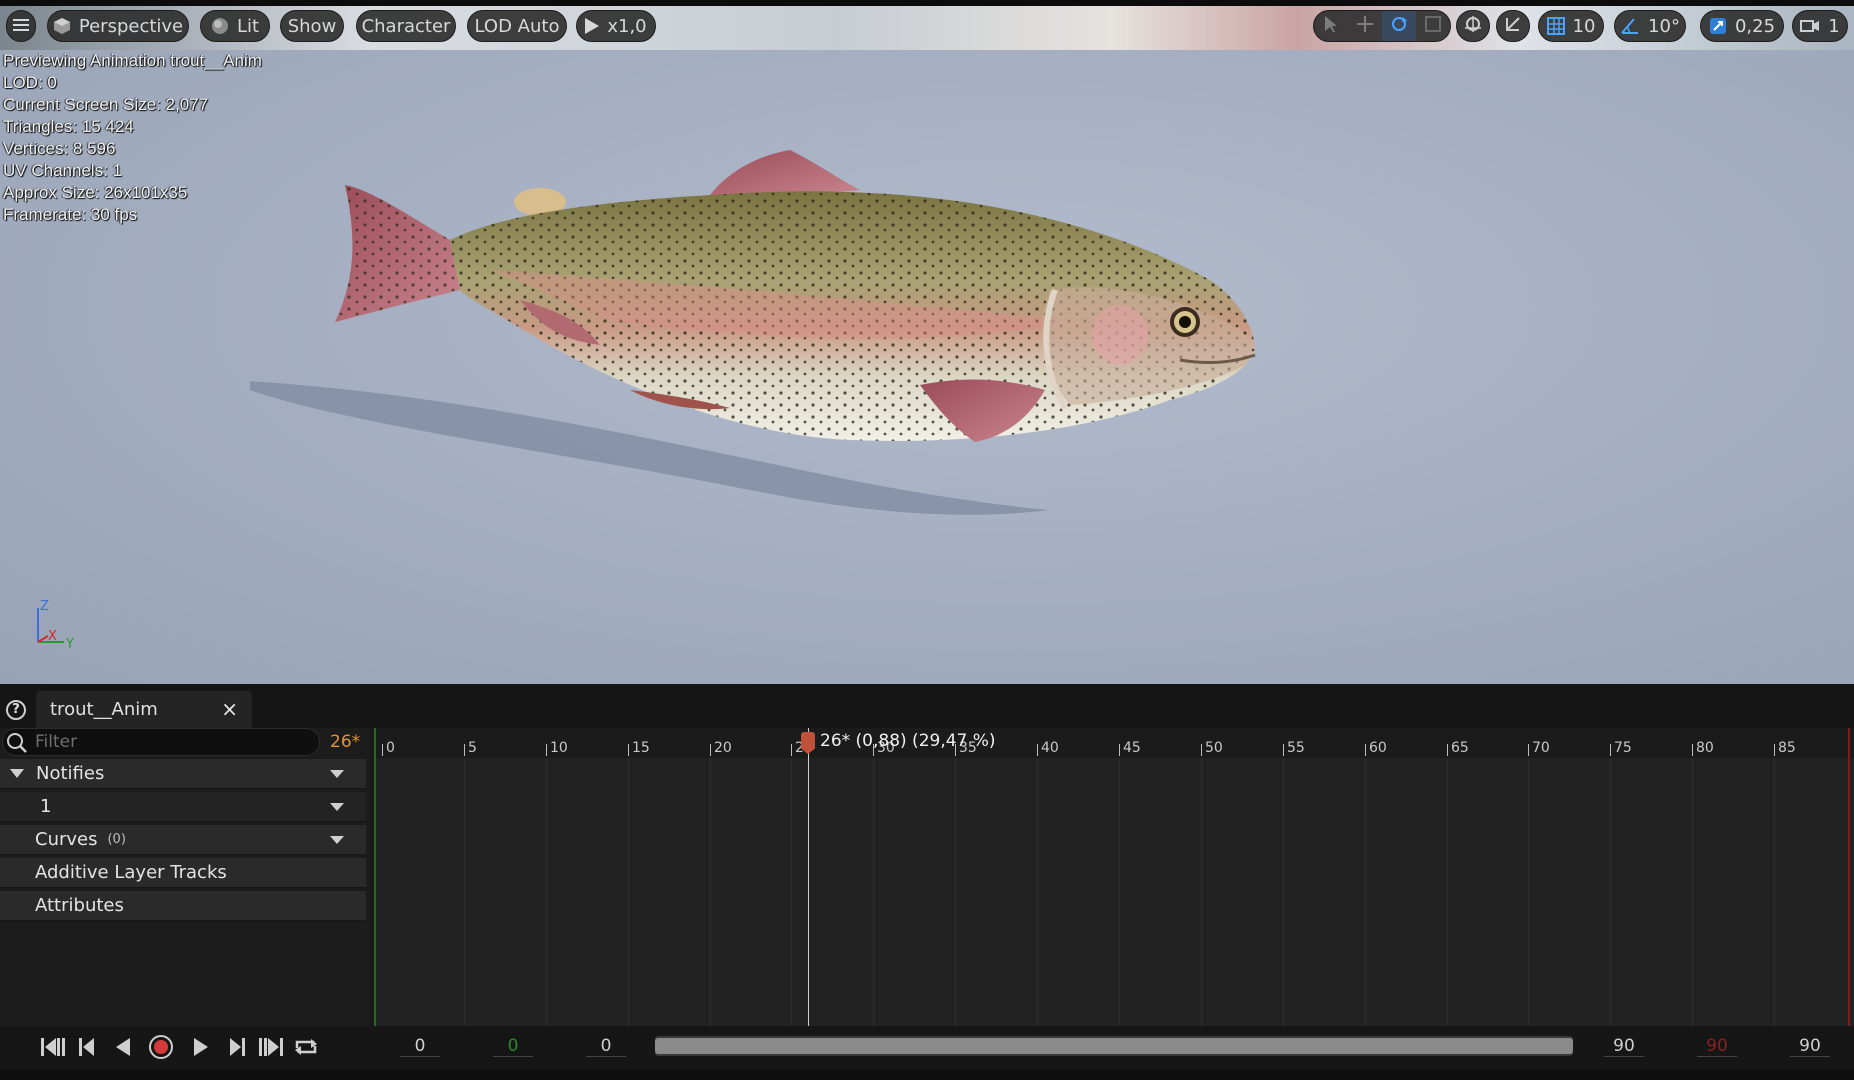 This screenshot has height=1080, width=1854. I want to click on playback-end-marker, so click(1849, 877).